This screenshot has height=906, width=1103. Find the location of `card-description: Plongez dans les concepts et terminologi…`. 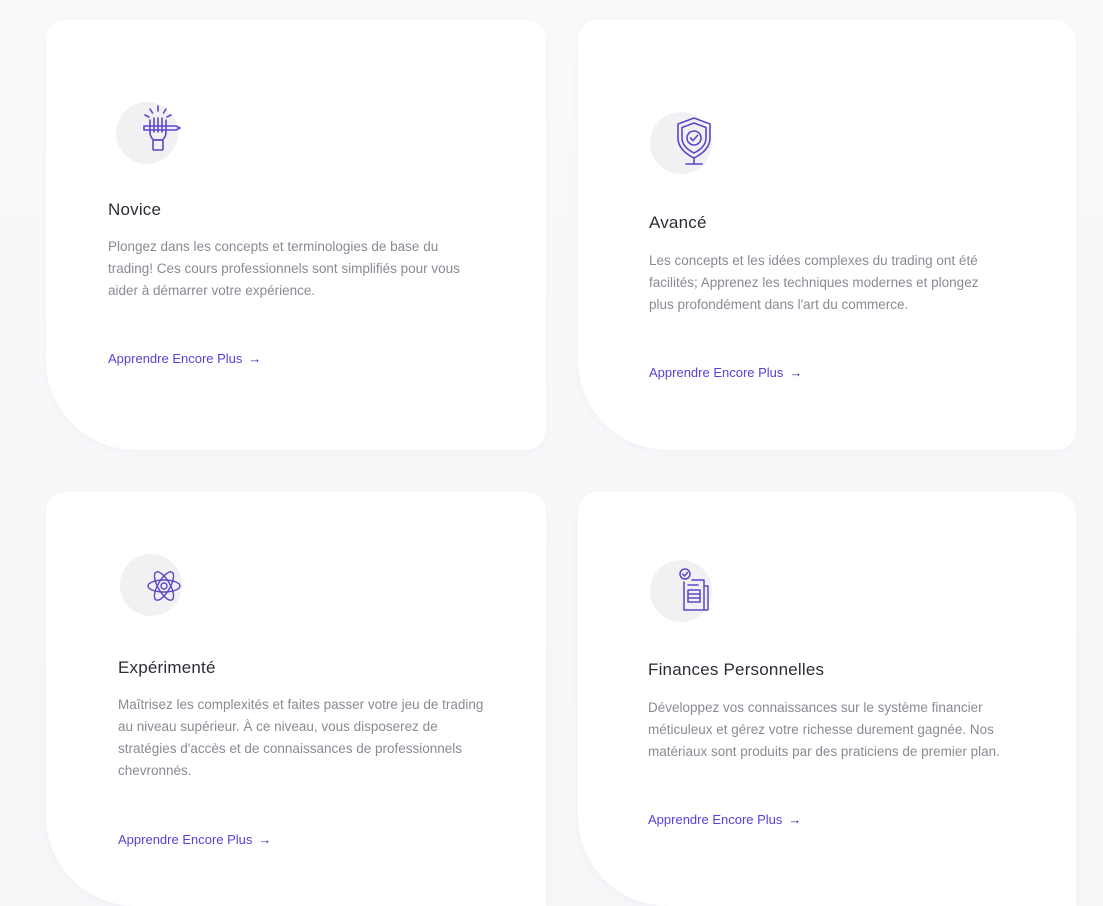

card-description: Plongez dans les concepts et terminologi… is located at coordinates (284, 268).